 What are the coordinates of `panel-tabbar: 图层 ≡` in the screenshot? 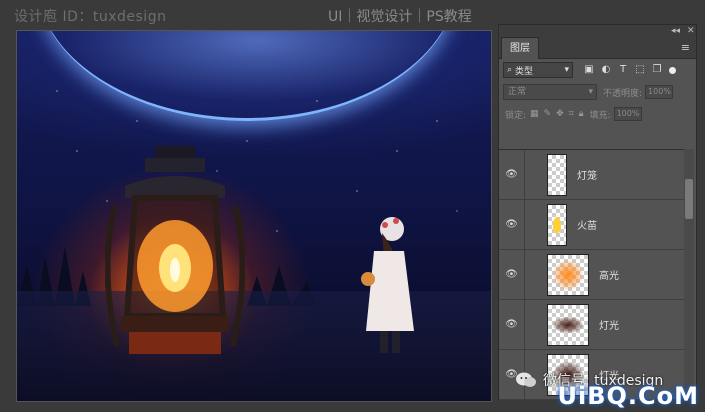 It's located at (597, 48).